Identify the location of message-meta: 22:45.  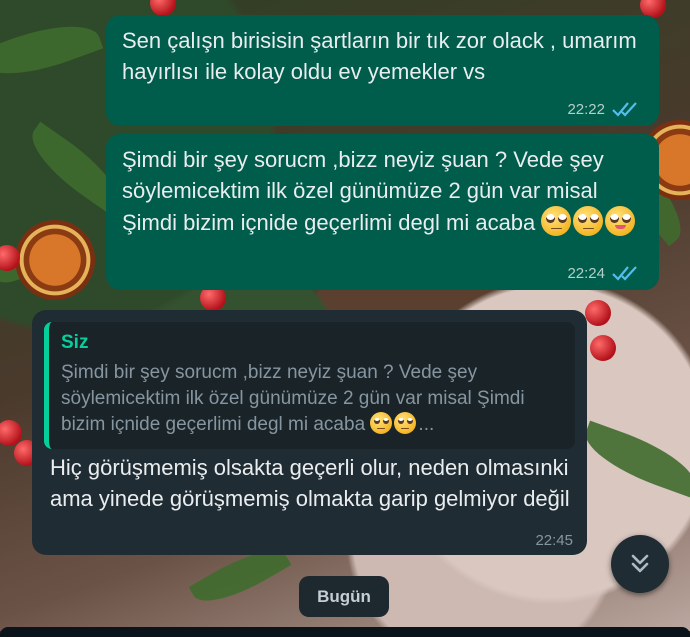
(554, 540).